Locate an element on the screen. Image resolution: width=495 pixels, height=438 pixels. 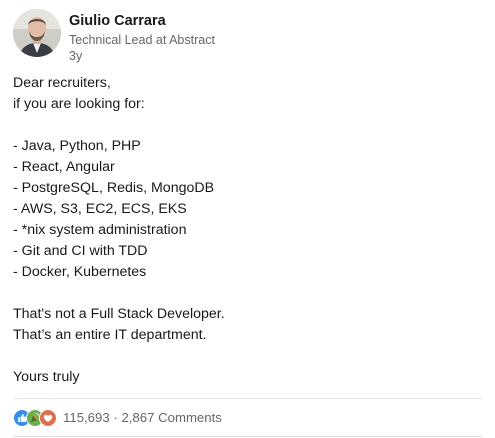
post-line: - *nix system administration is located at coordinates (100, 230).